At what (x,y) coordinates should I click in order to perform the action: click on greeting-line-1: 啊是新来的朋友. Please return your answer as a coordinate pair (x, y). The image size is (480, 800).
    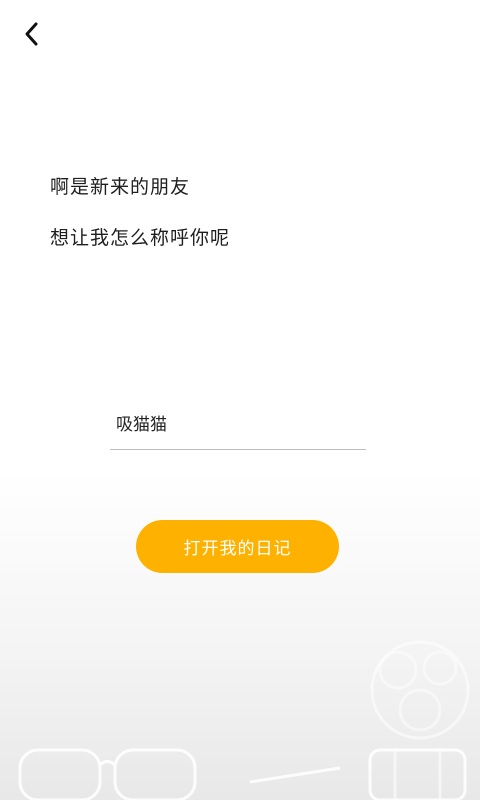
    Looking at the image, I should click on (120, 187).